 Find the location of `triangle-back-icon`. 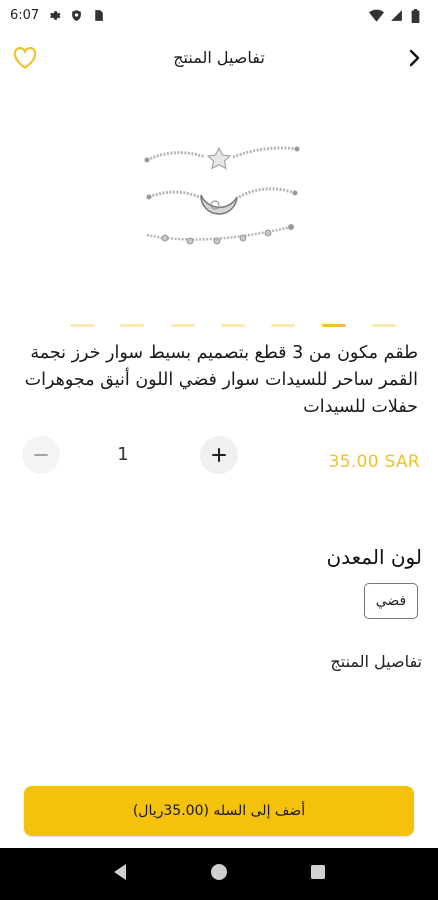

triangle-back-icon is located at coordinates (120, 874).